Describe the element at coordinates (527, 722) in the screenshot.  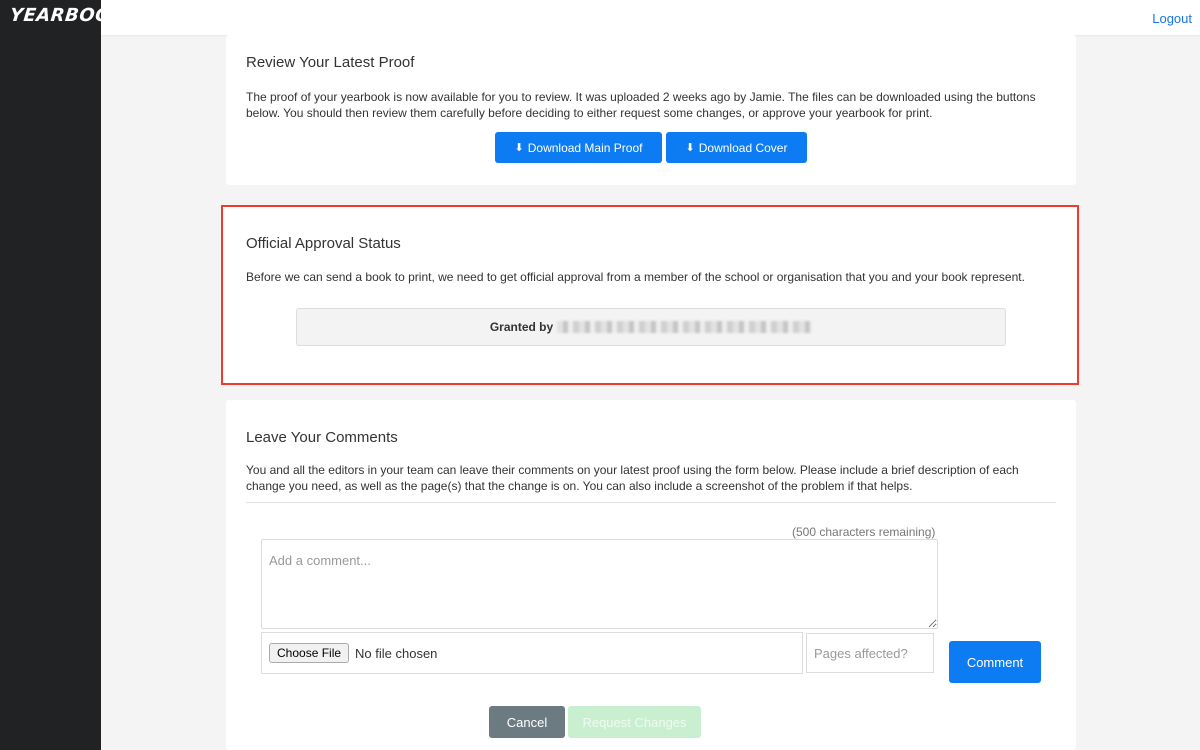
I see `cancel-button: Cancel` at that location.